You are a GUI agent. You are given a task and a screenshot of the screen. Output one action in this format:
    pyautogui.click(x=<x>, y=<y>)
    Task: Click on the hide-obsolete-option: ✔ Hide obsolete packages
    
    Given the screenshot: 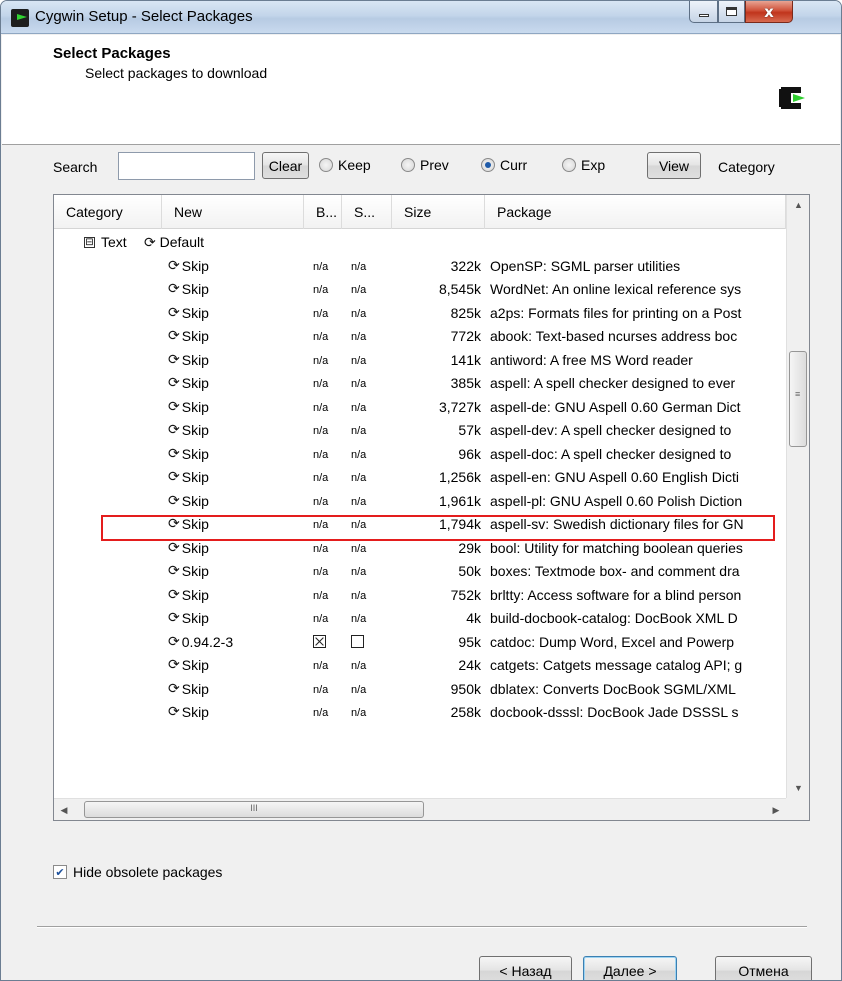 What is the action you would take?
    pyautogui.click(x=137, y=872)
    